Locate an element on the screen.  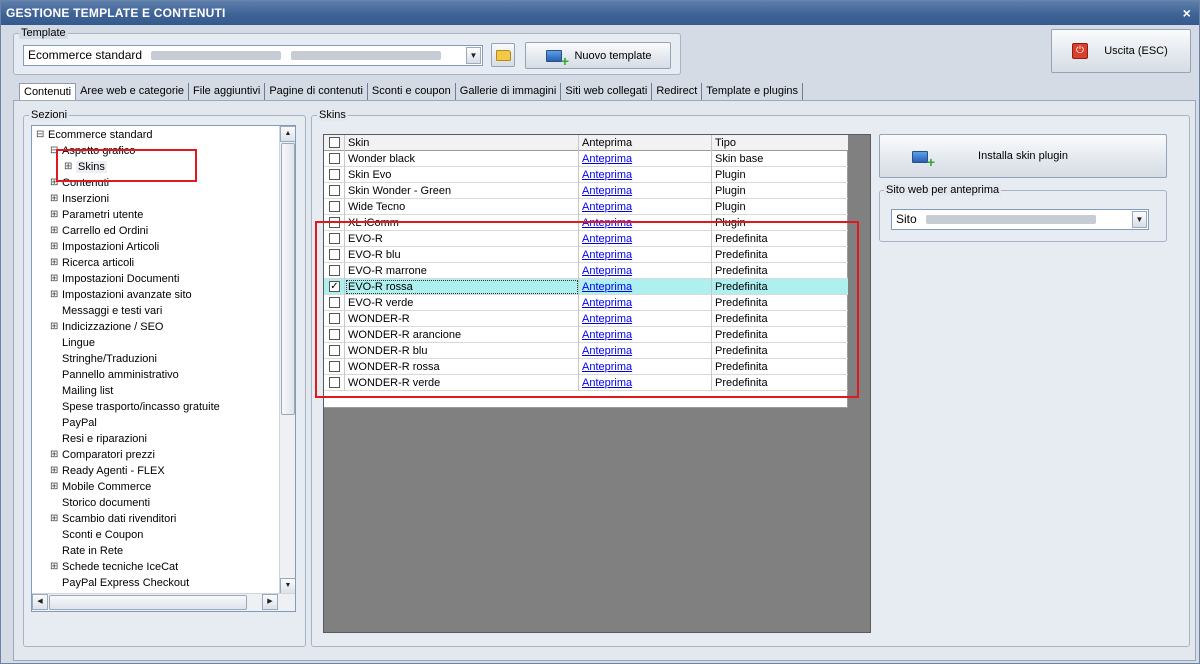
tree-item: ⊞ Carrello ed Ordini is located at coordinates (99, 231).